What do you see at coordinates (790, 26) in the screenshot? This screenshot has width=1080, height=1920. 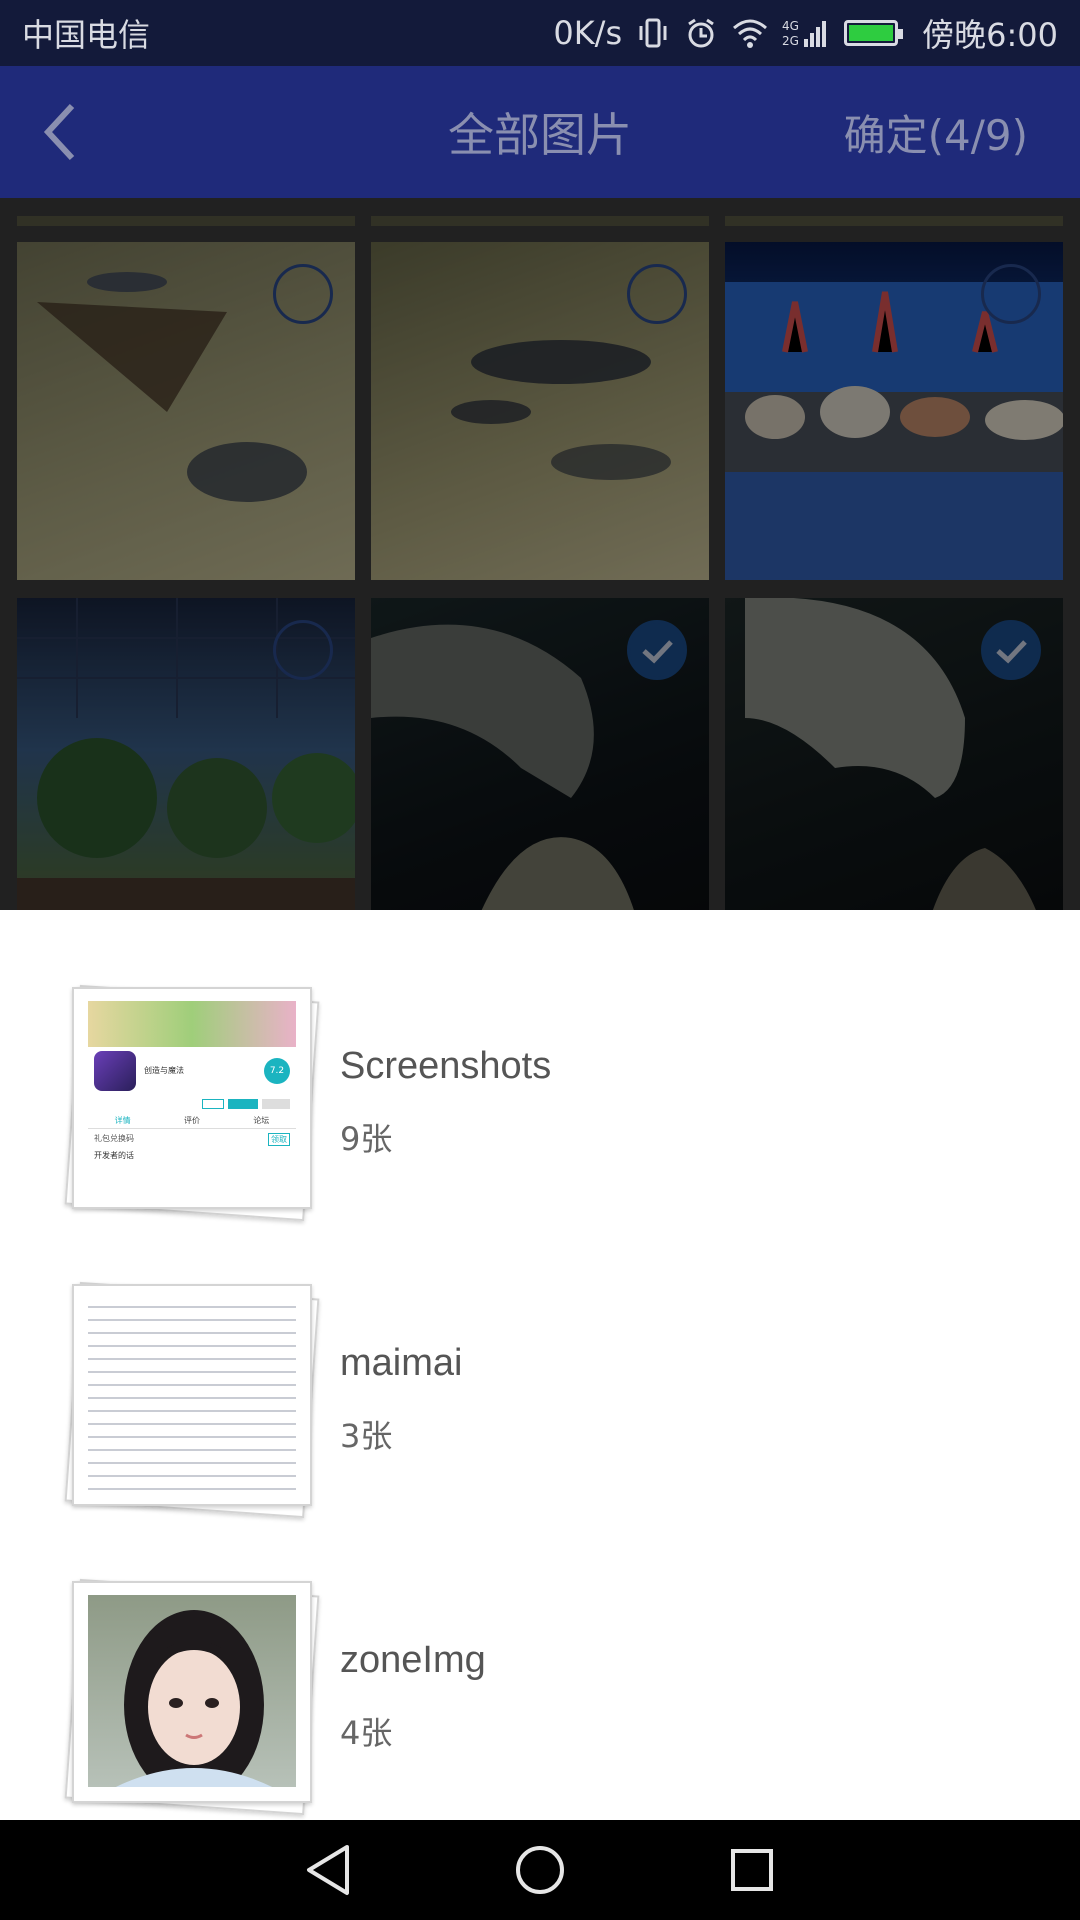 I see `svg-text: 4G` at bounding box center [790, 26].